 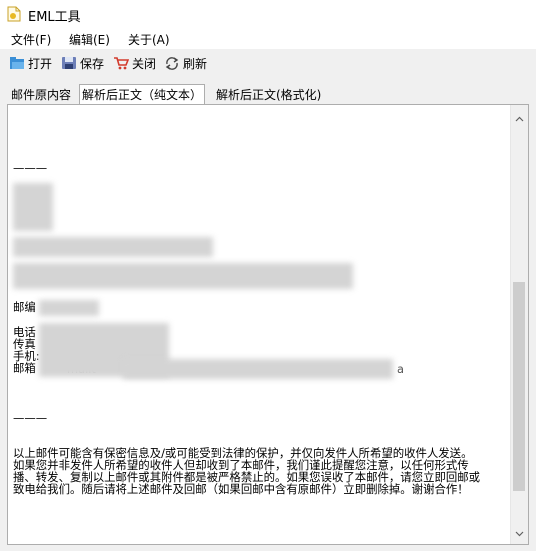 I want to click on postcode-label: 邮编, so click(x=24, y=307).